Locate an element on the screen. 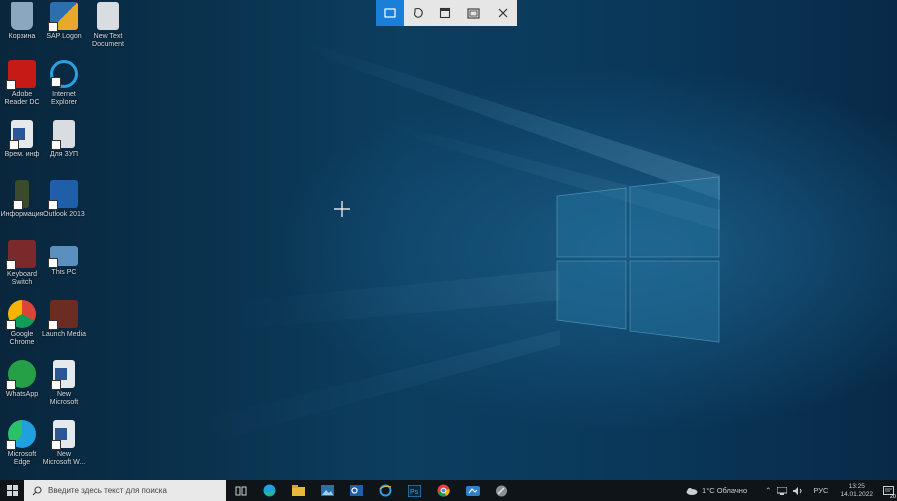 The width and height of the screenshot is (897, 501). freeform-icon is located at coordinates (418, 13).